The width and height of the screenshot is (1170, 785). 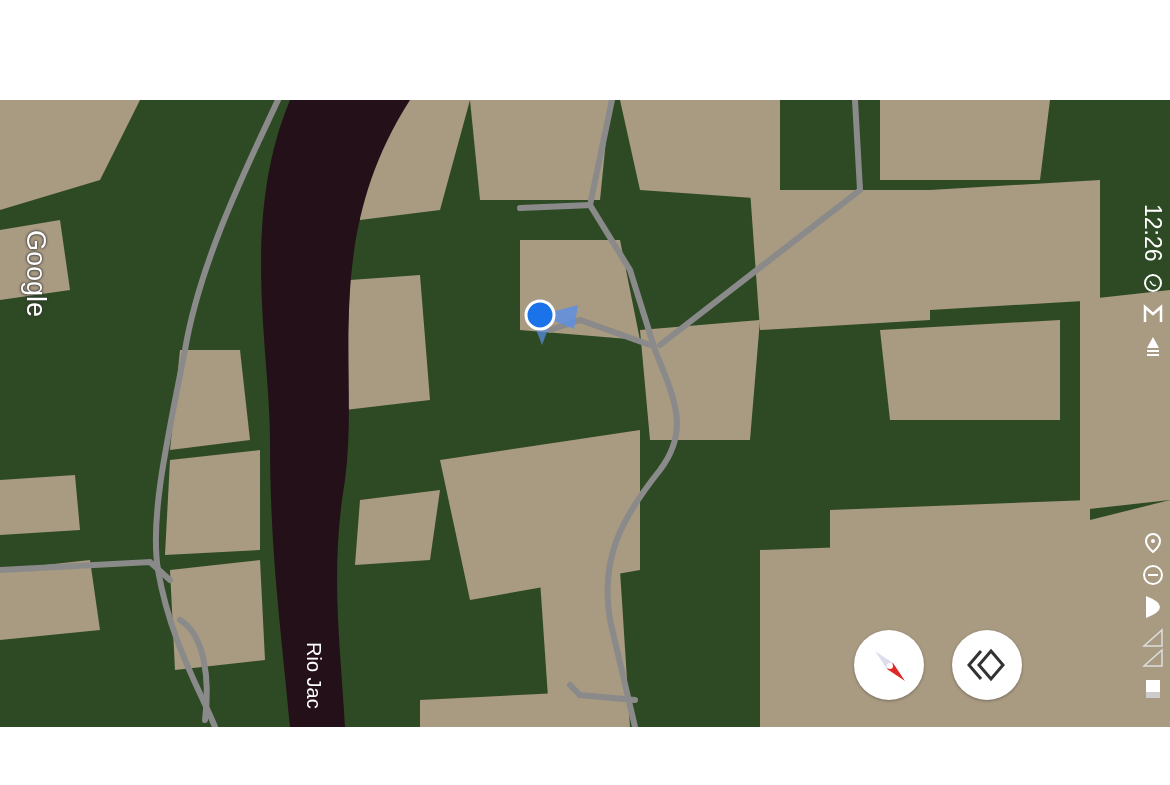 I want to click on do-not-disturb-icon, so click(x=1153, y=575).